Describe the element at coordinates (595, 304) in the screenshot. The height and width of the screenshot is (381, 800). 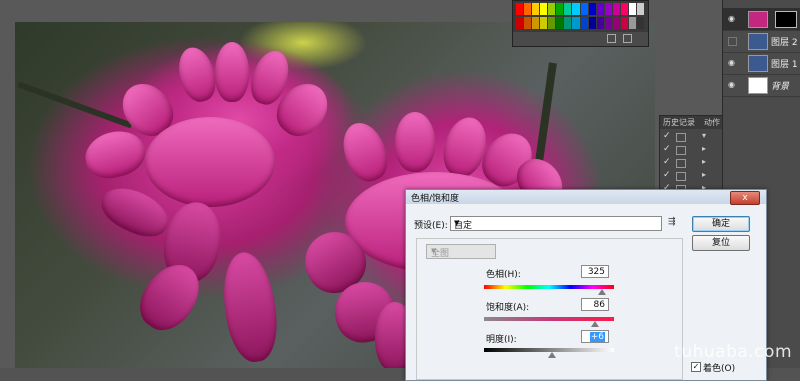
I see `saturation-input: 86` at that location.